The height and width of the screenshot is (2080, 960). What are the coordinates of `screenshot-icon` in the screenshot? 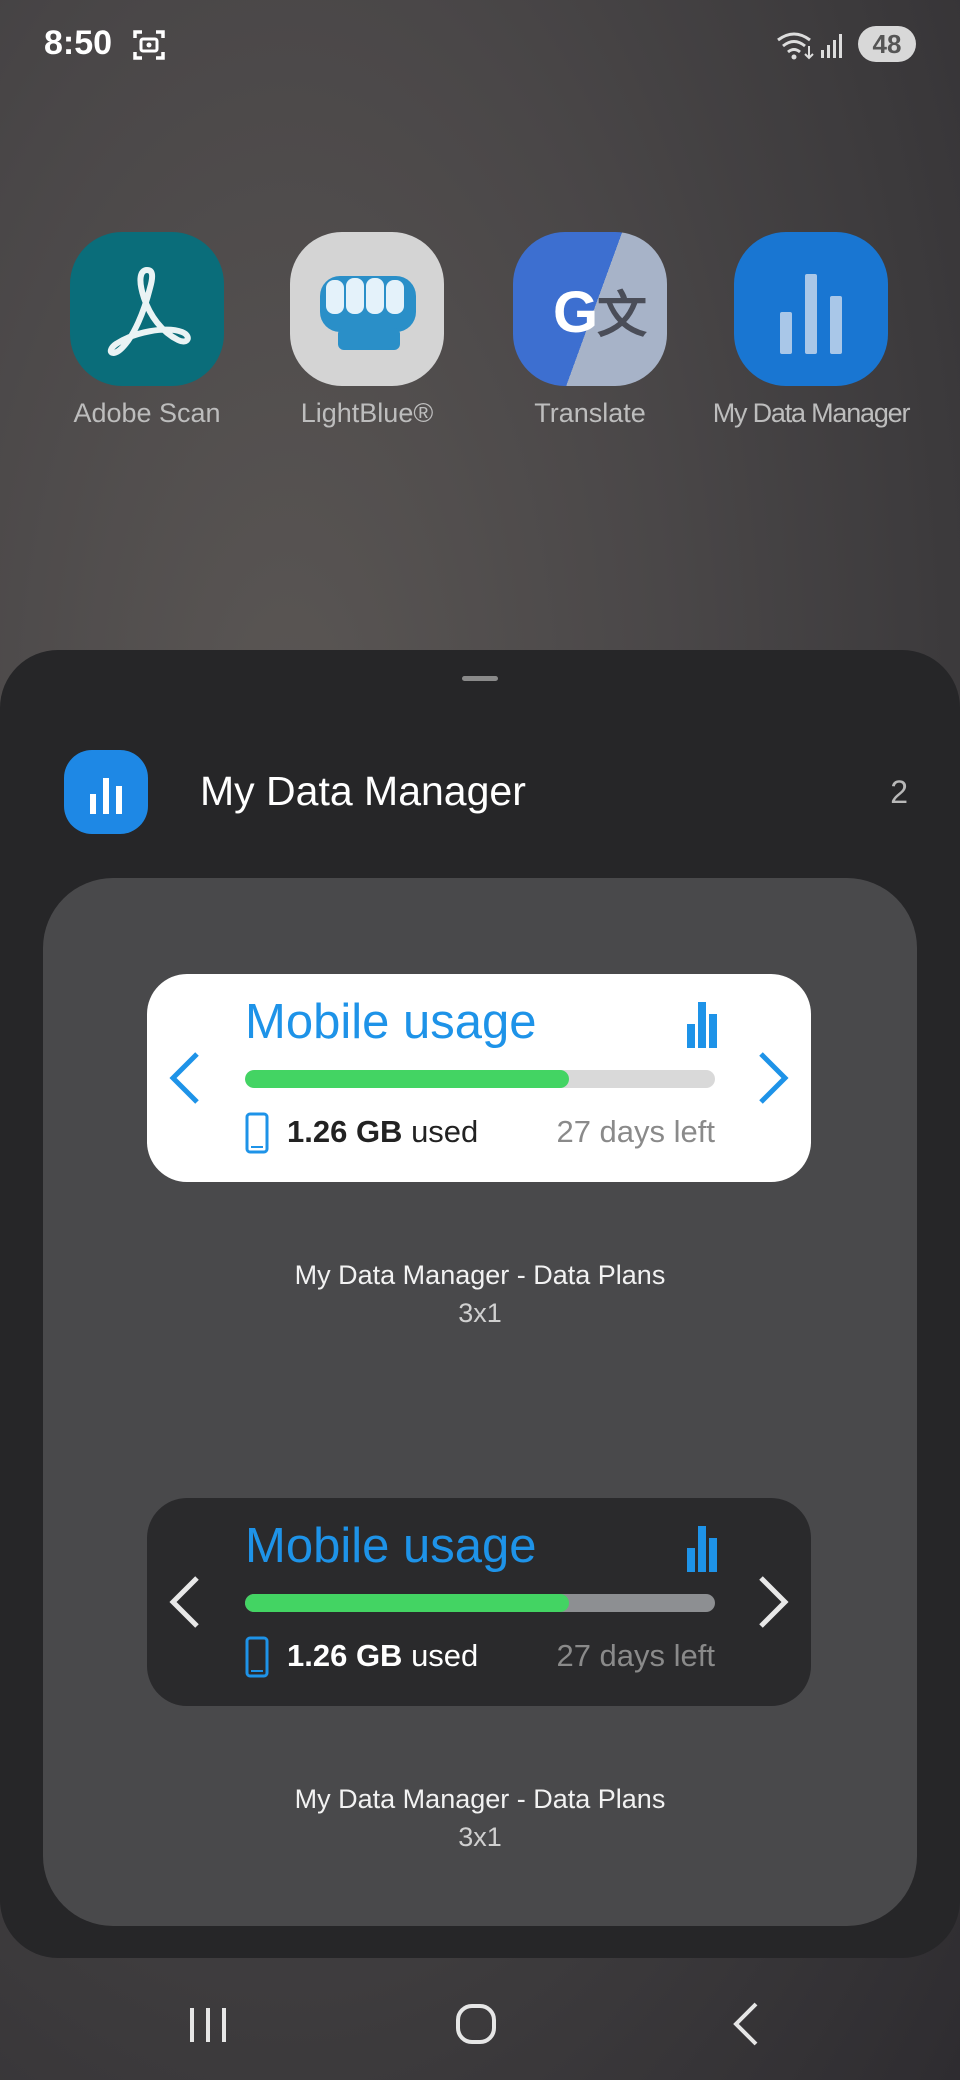 It's located at (149, 45).